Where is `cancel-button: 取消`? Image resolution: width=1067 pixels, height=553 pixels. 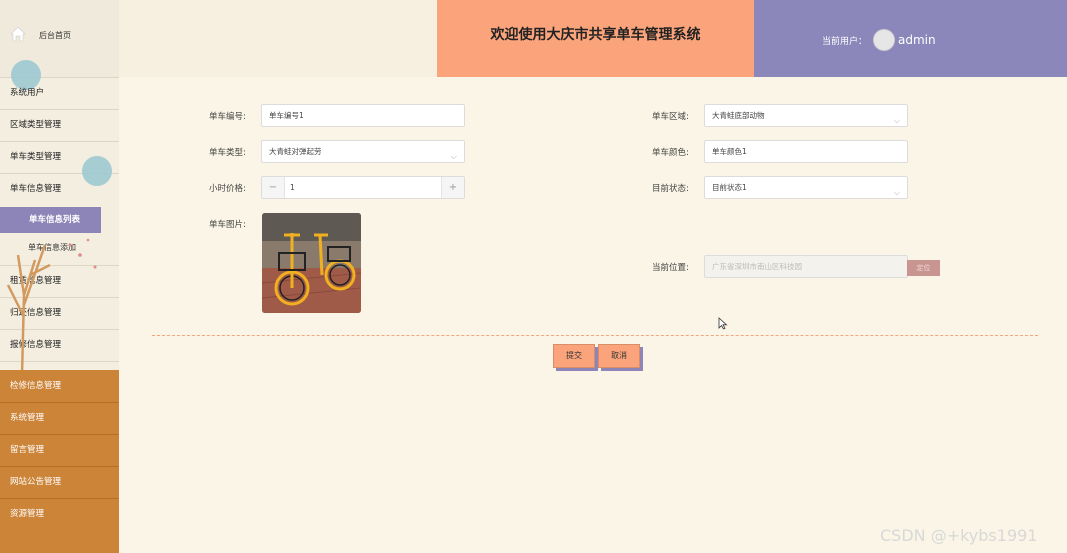
cancel-button: 取消 is located at coordinates (619, 356).